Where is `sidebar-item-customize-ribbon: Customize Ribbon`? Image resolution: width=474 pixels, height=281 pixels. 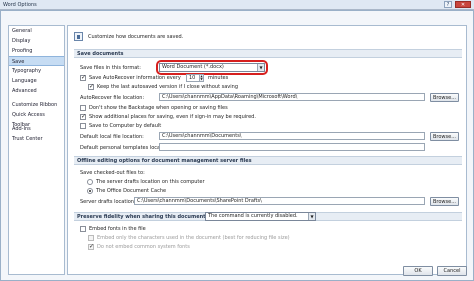
sidebar-item-customize-ribbon: Customize Ribbon is located at coordinates (36, 105).